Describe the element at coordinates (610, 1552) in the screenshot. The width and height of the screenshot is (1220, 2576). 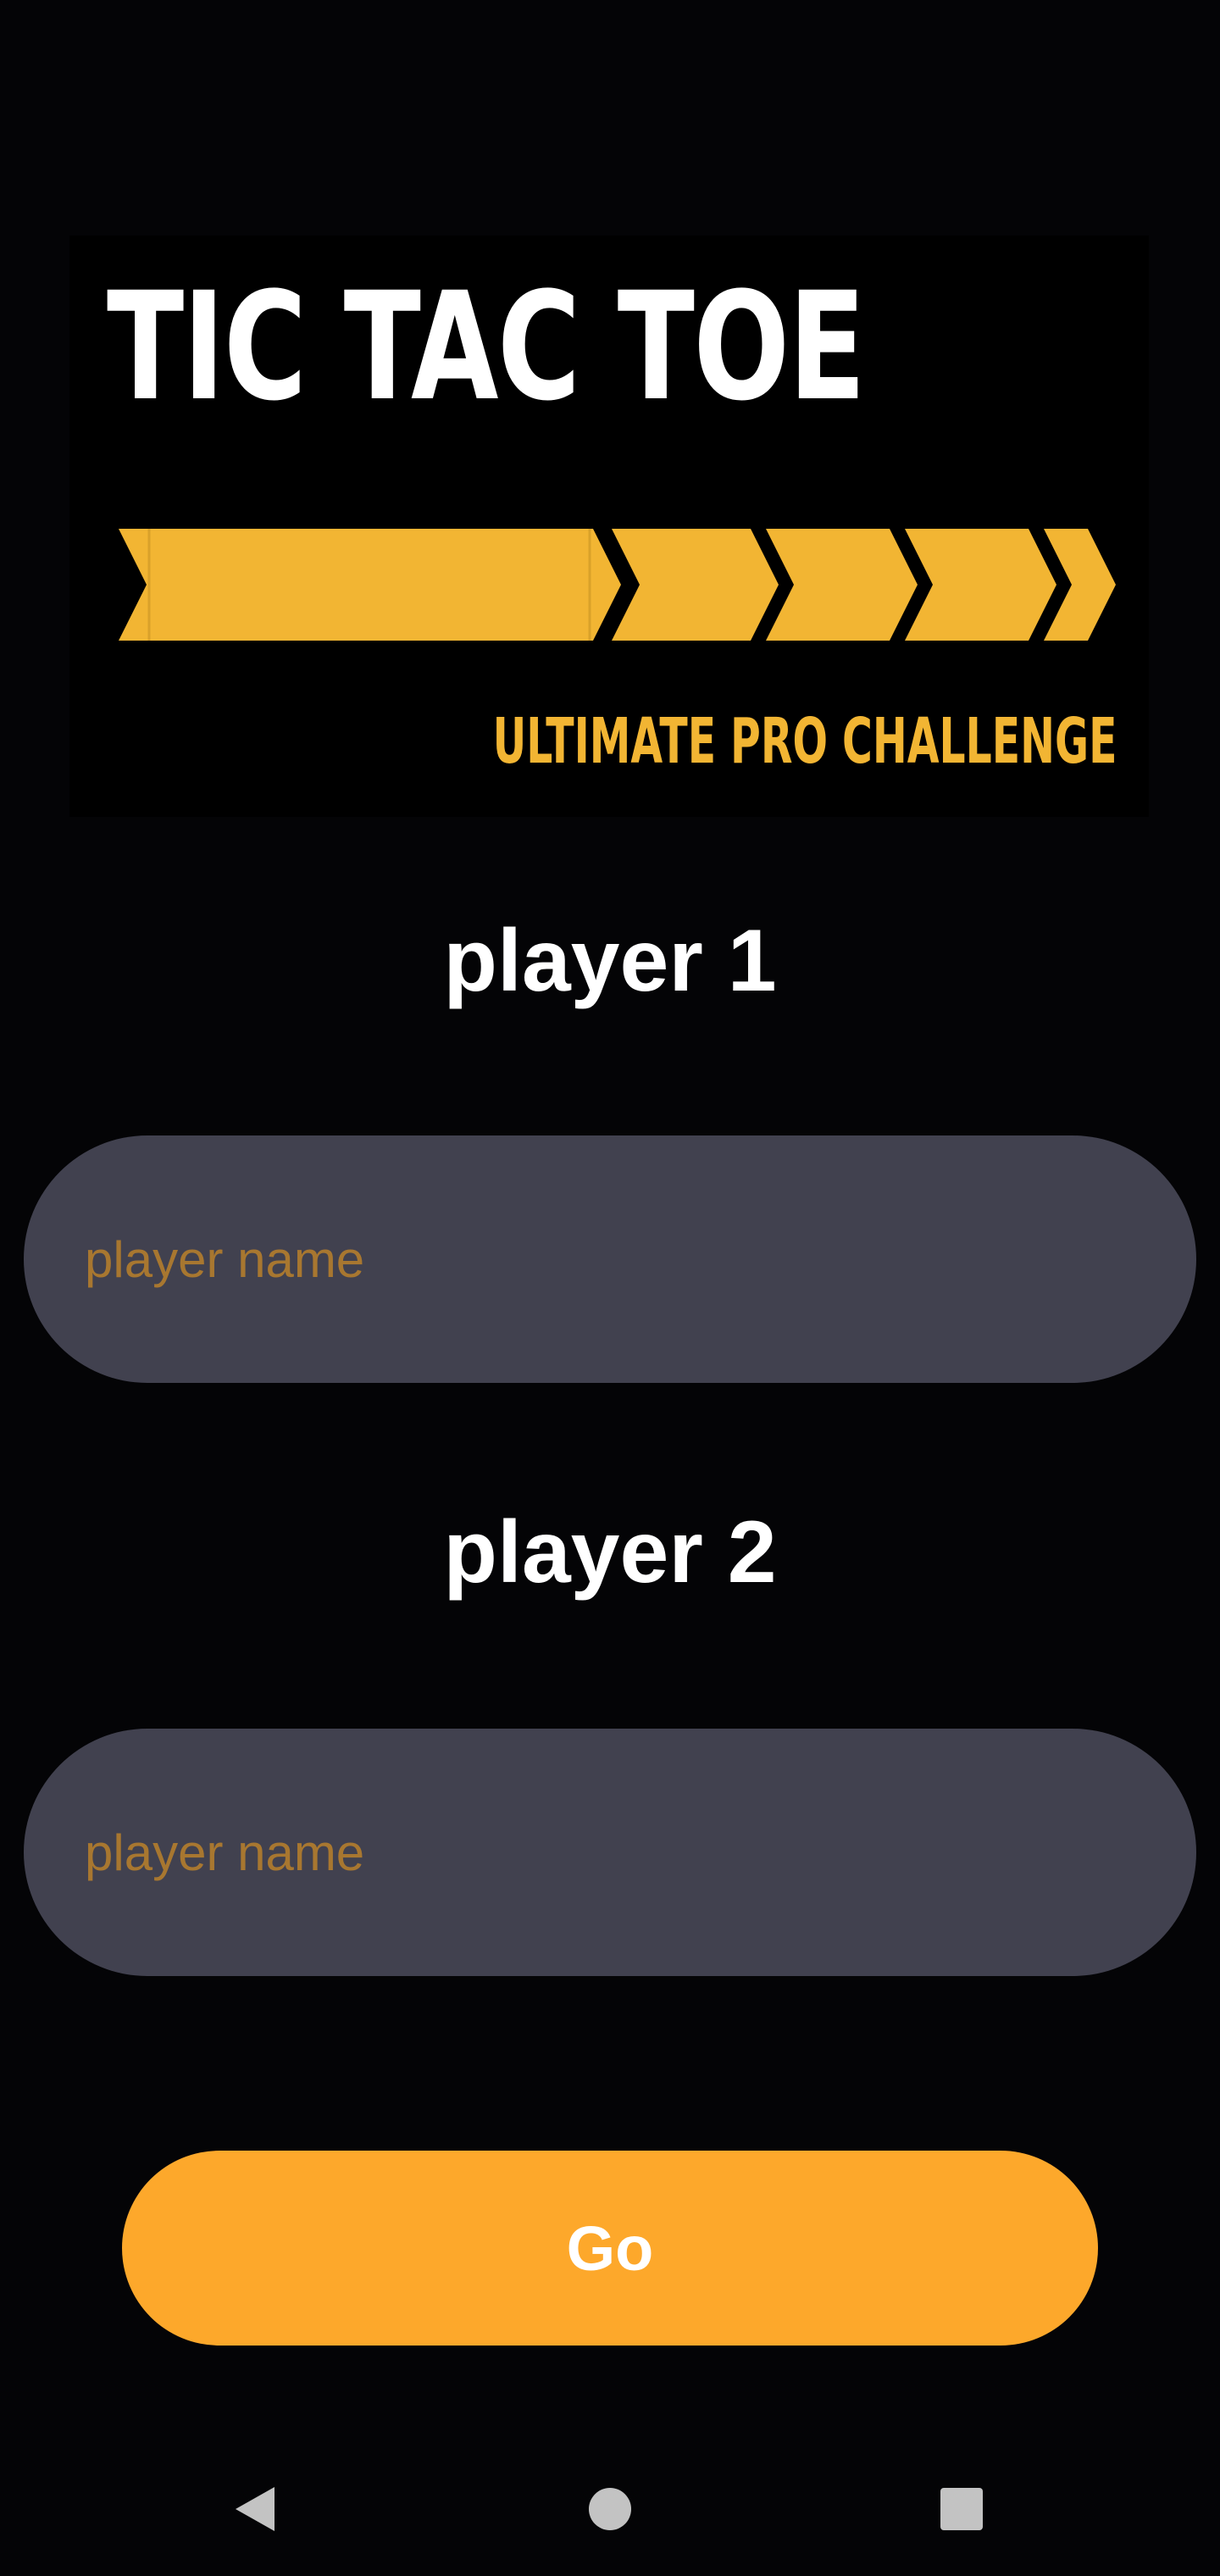
I see `player-2-label: player 2` at that location.